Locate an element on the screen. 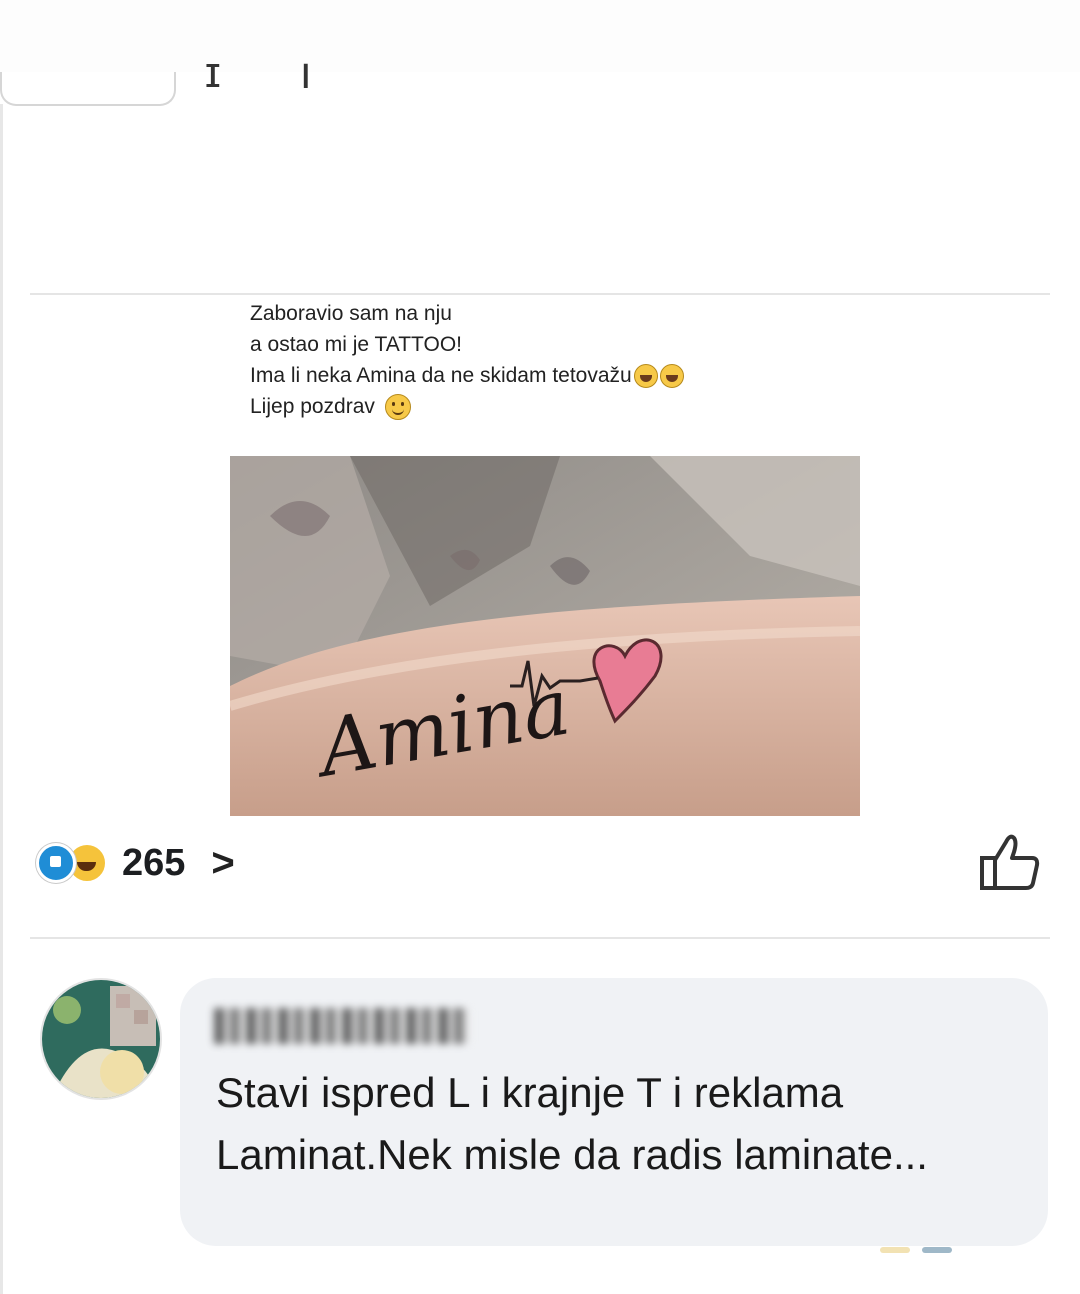 The width and height of the screenshot is (1080, 1294). like-reaction-icon is located at coordinates (56, 863).